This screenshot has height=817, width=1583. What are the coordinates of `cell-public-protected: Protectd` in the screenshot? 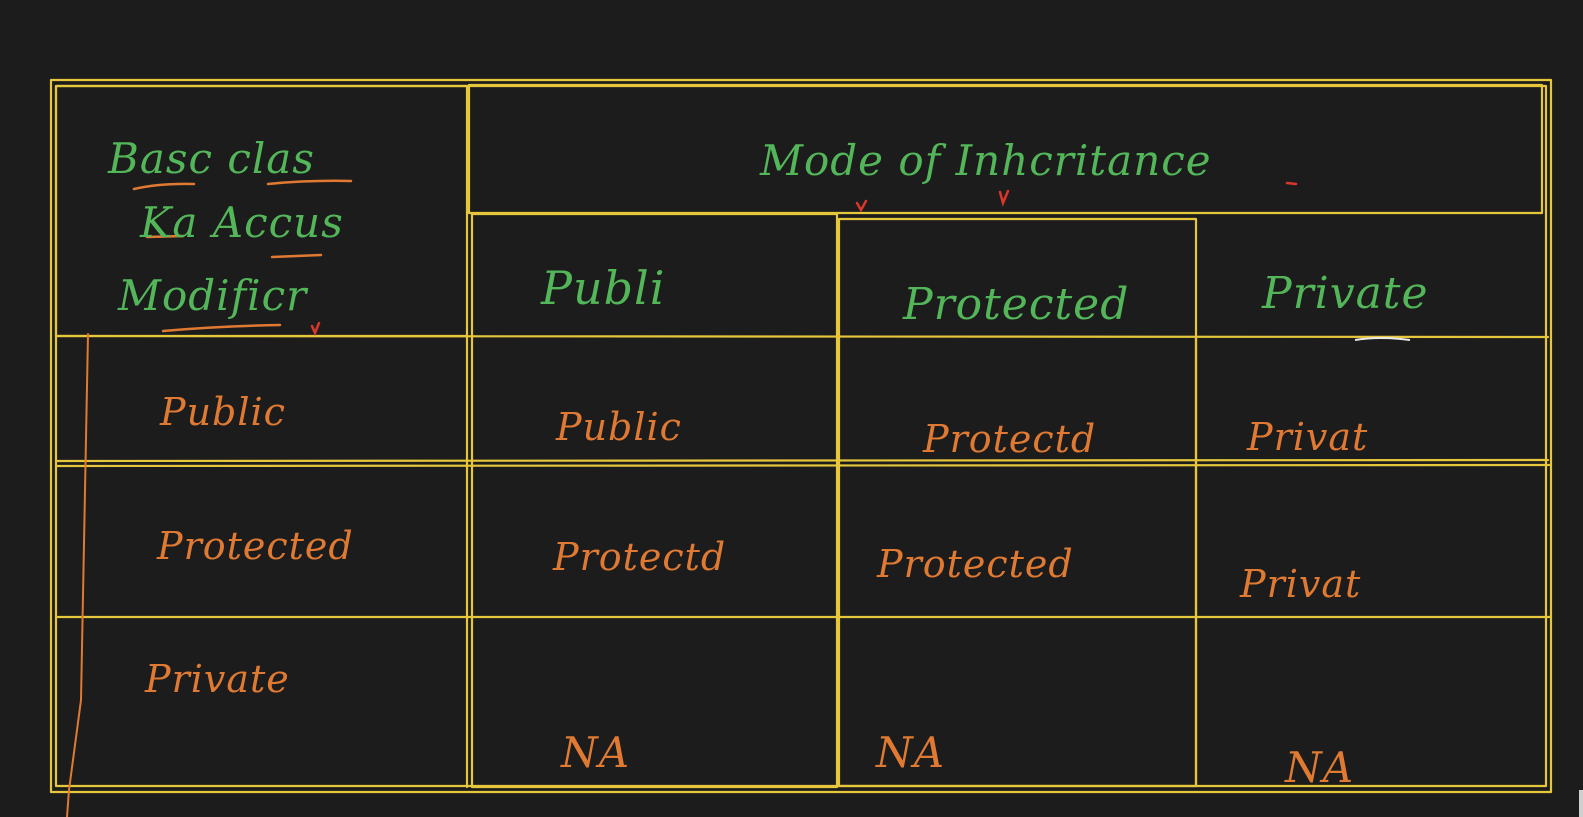 It's located at (1010, 439).